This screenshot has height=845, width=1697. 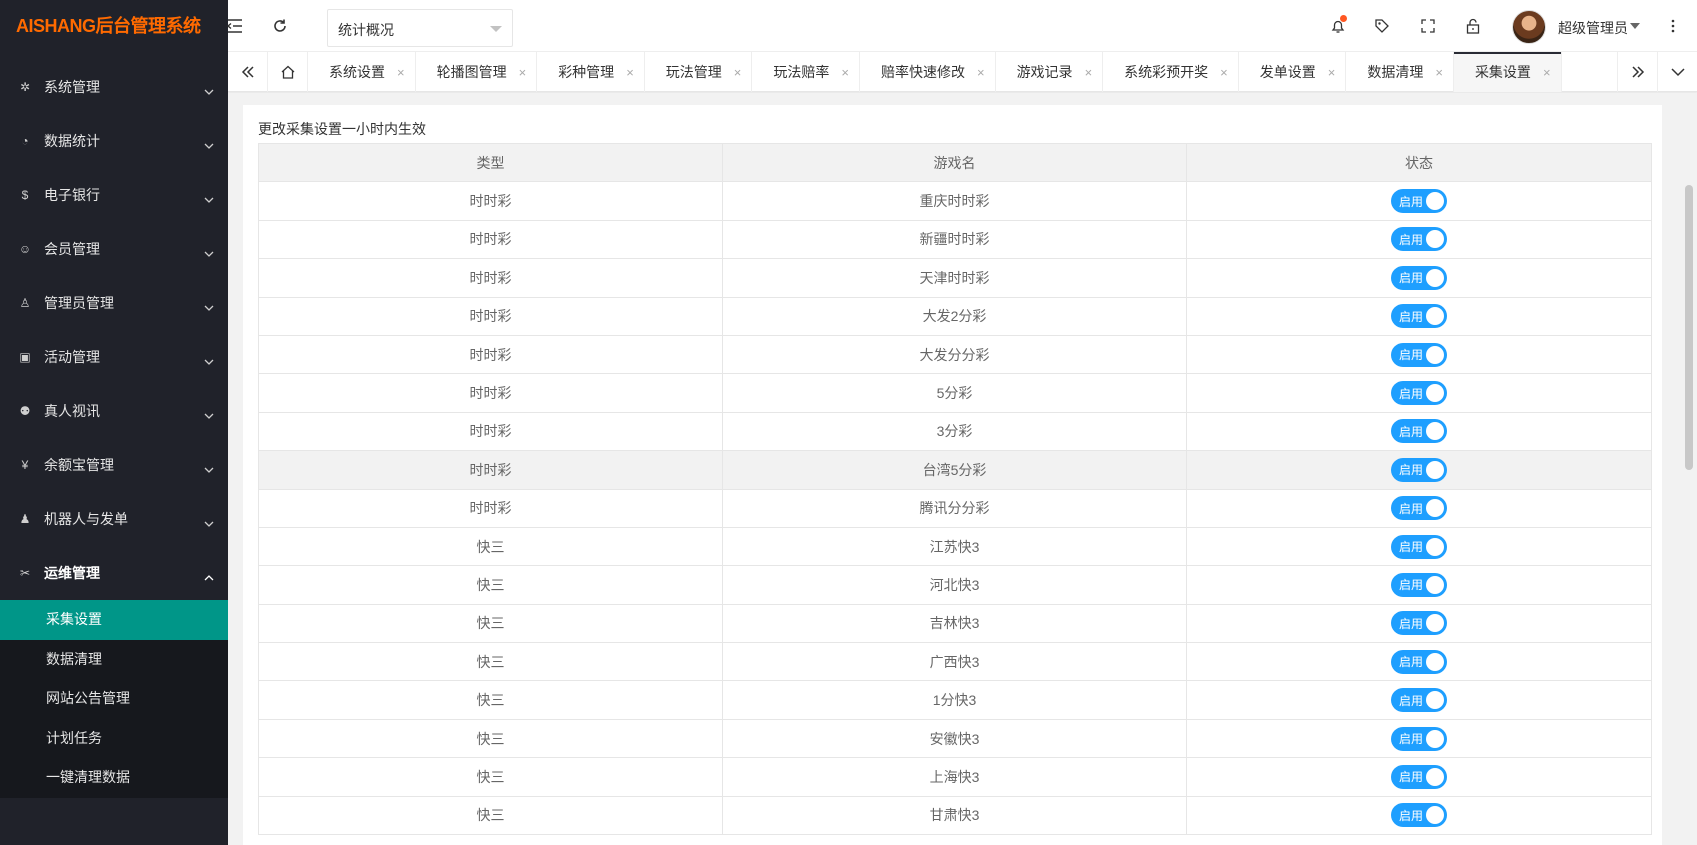 What do you see at coordinates (1507, 72) in the screenshot?
I see `tab-10: 采集设置 ×` at bounding box center [1507, 72].